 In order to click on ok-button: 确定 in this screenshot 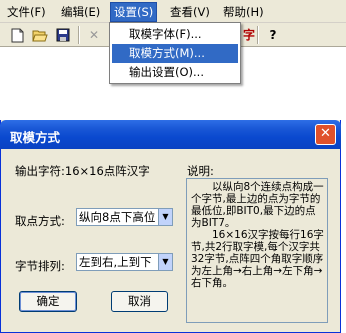, I will do `click(48, 301)`.